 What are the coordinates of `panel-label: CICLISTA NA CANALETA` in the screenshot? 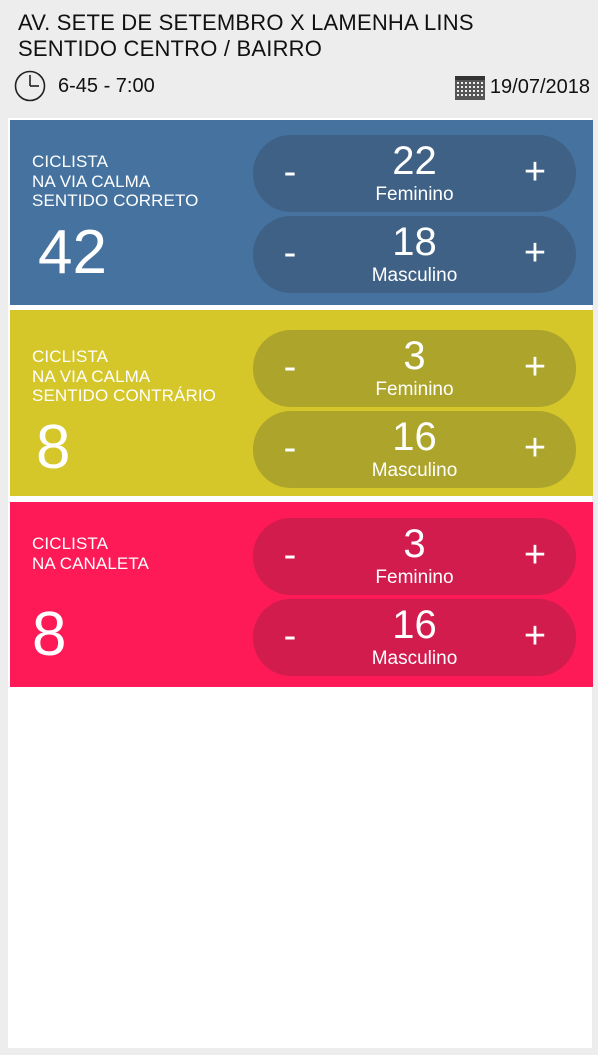 It's located at (90, 553).